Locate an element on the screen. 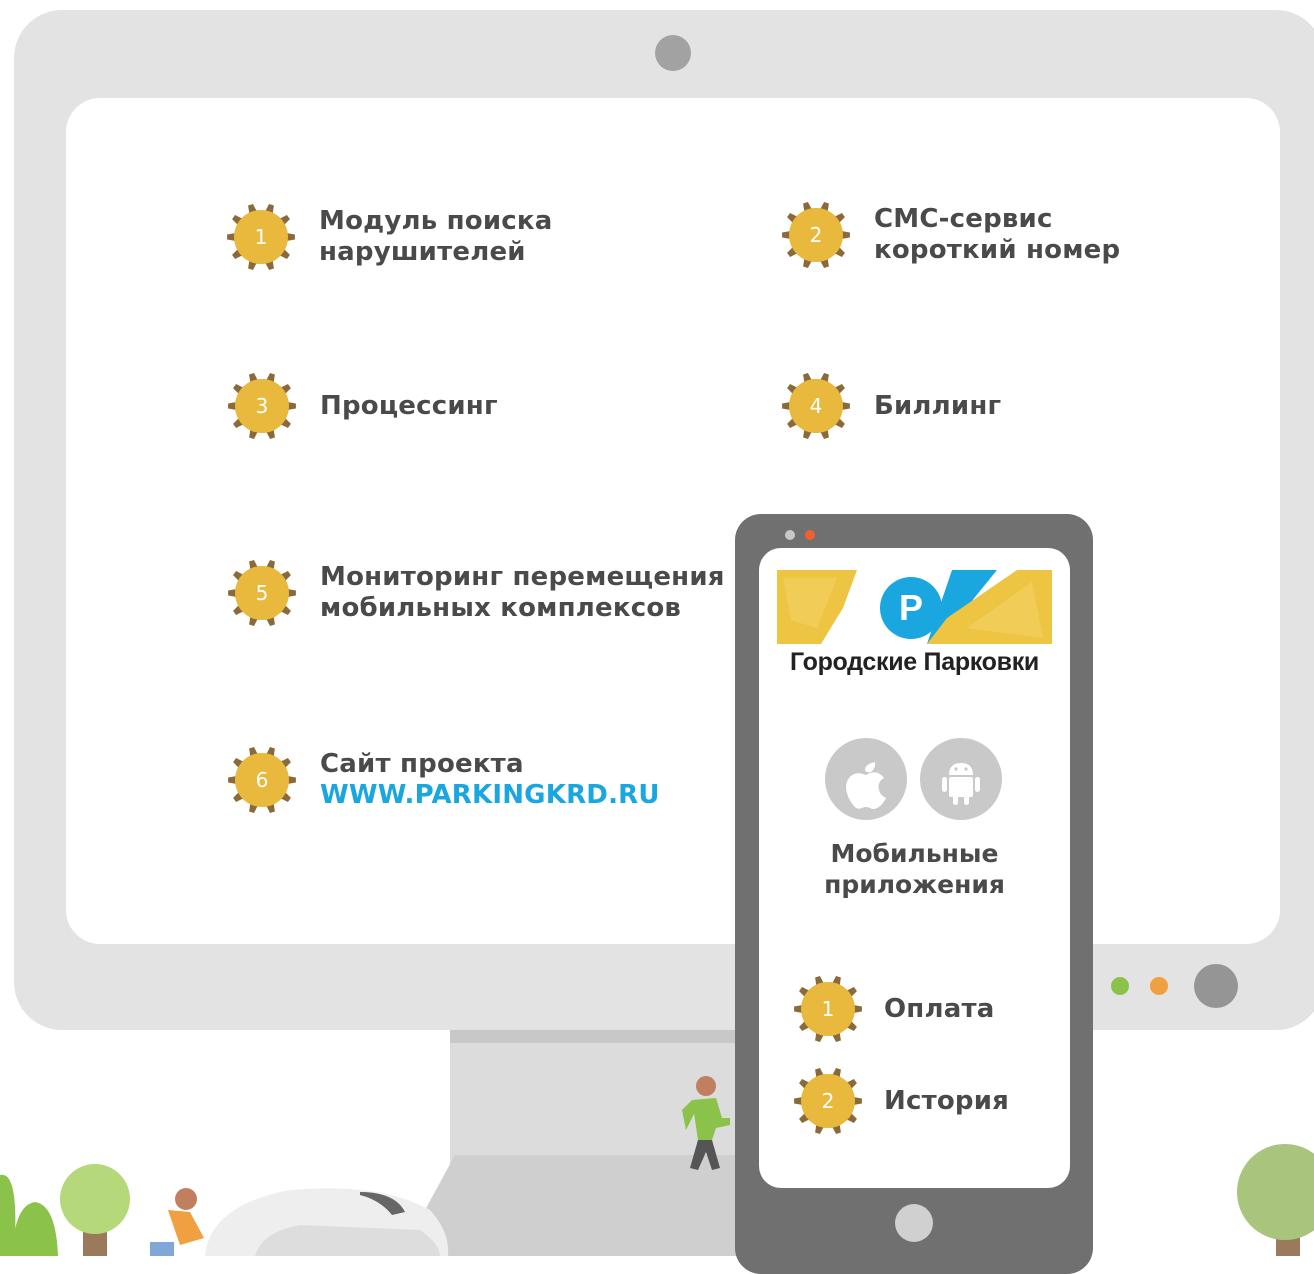  feature-number: 1 is located at coordinates (261, 237).